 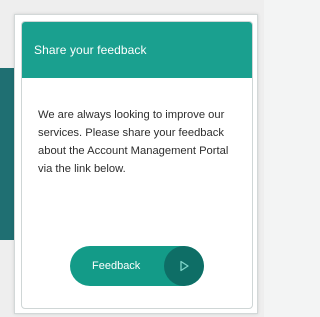 I want to click on play-triangle-icon, so click(x=184, y=266).